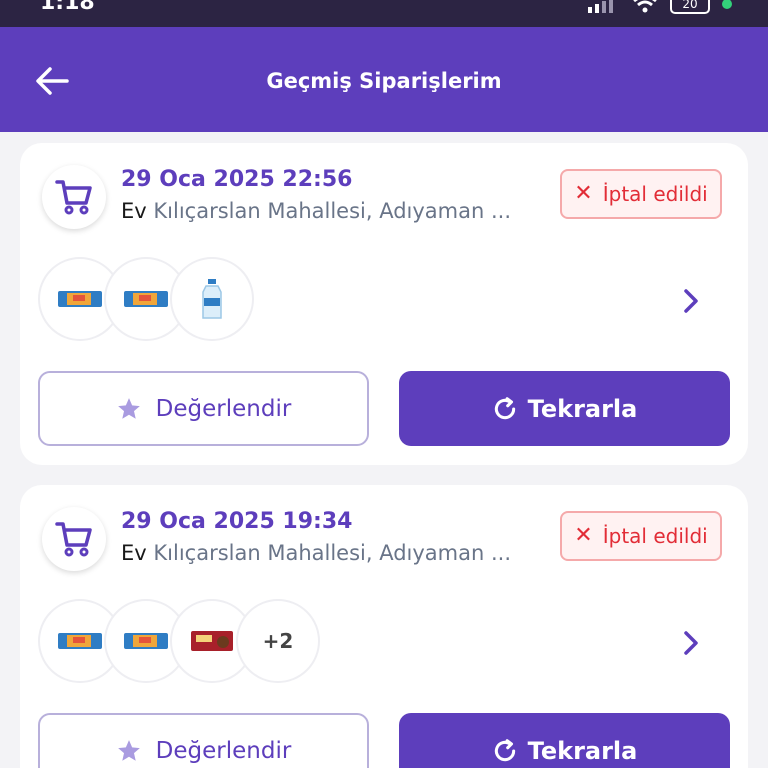 The height and width of the screenshot is (768, 768). Describe the element at coordinates (212, 641) in the screenshot. I see `chocolate-bar-icon` at that location.